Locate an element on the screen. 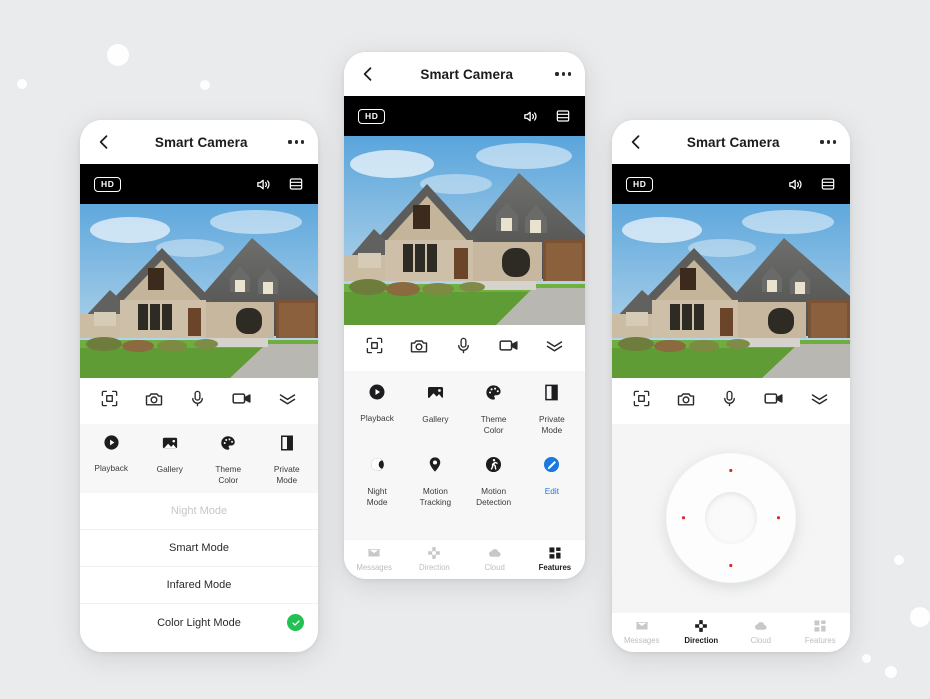 The height and width of the screenshot is (699, 930). app-header: Smart Camera is located at coordinates (731, 142).